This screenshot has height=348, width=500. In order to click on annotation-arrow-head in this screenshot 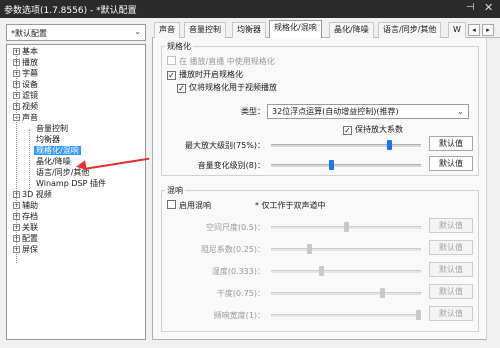, I will do `click(81, 166)`.